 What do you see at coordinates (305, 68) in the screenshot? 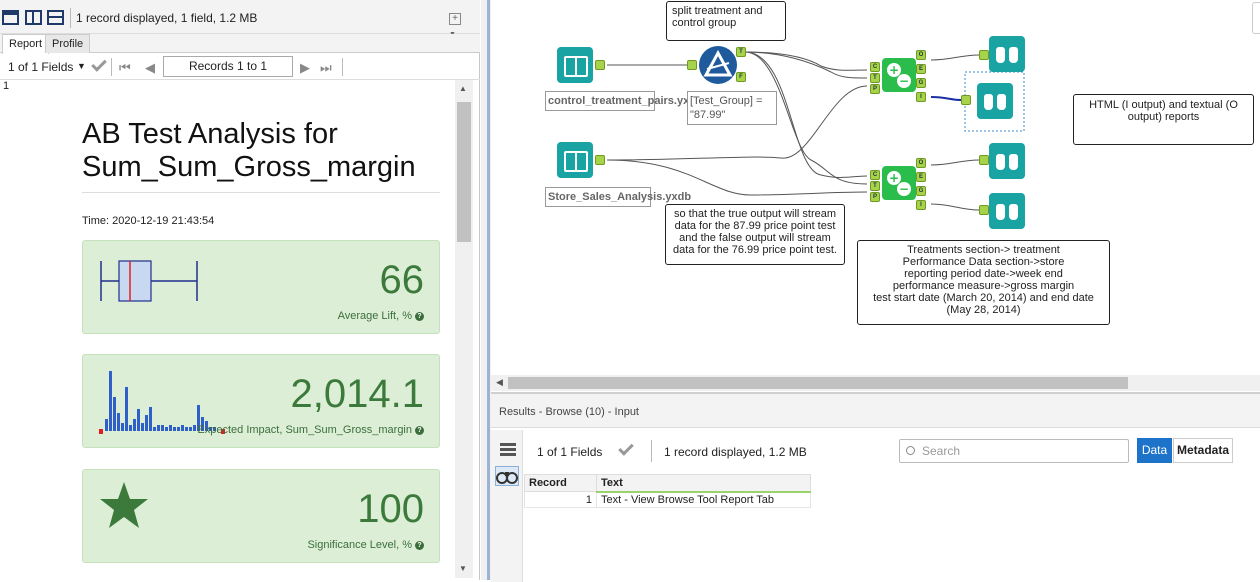
I see `next-record-icon: ▶` at bounding box center [305, 68].